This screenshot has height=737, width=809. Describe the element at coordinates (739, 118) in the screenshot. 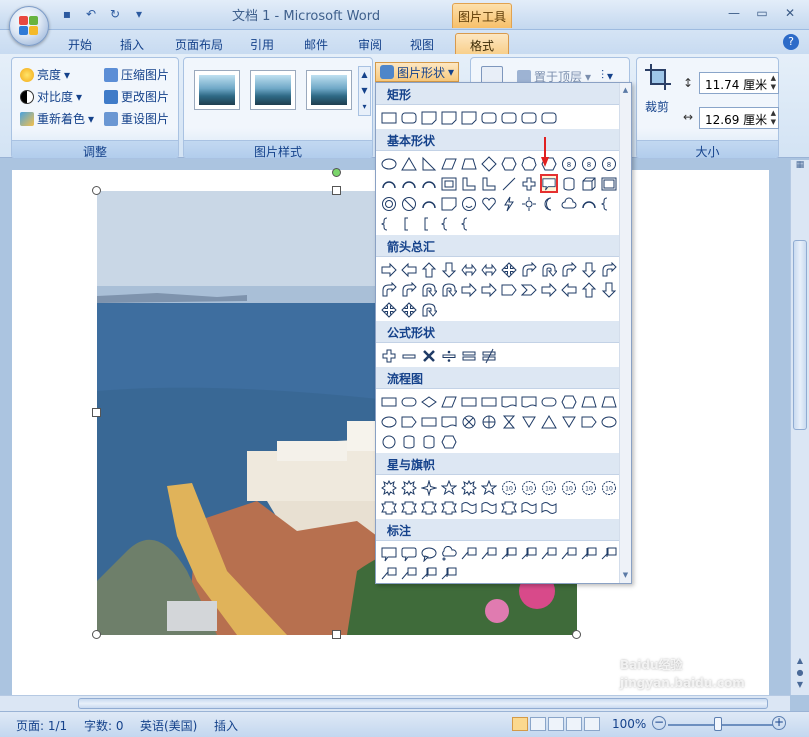

I see `width-field: 12.69 厘米 ▲ ▼` at that location.